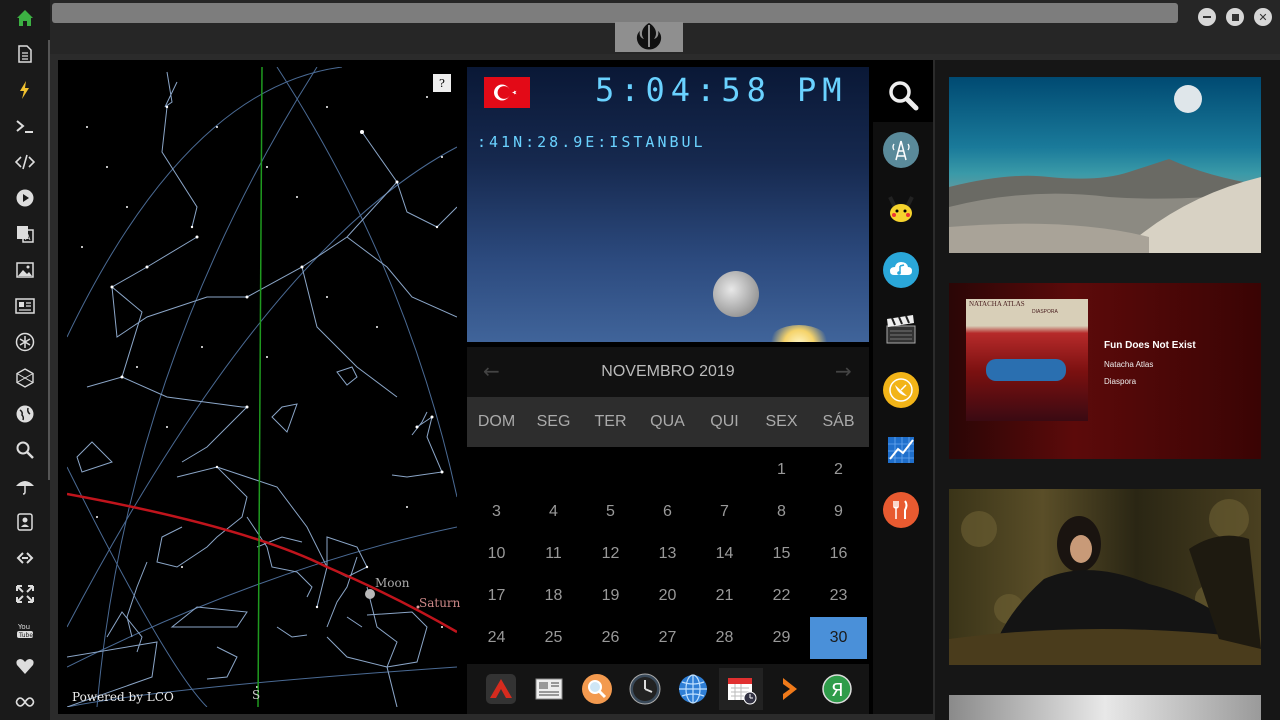 The width and height of the screenshot is (1280, 720). What do you see at coordinates (615, 13) in the screenshot?
I see `address-bar` at bounding box center [615, 13].